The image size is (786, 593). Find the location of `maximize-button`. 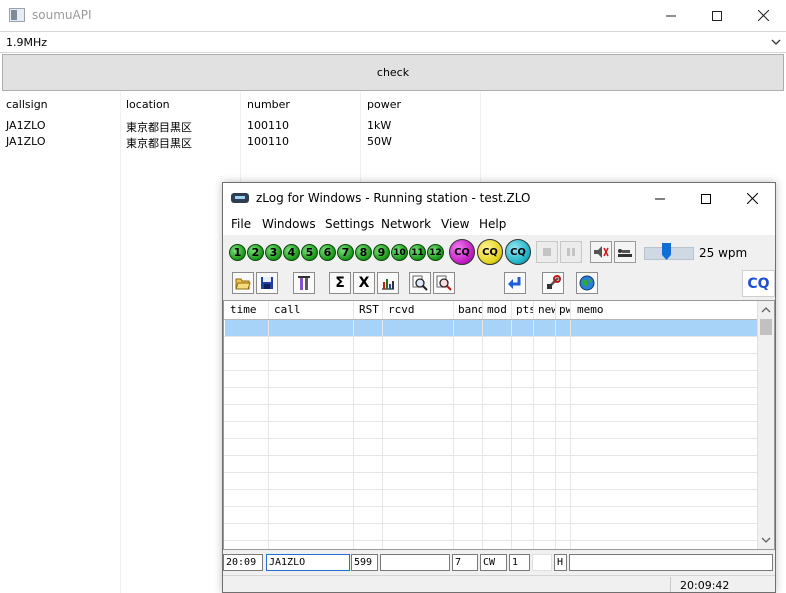

maximize-button is located at coordinates (717, 15).